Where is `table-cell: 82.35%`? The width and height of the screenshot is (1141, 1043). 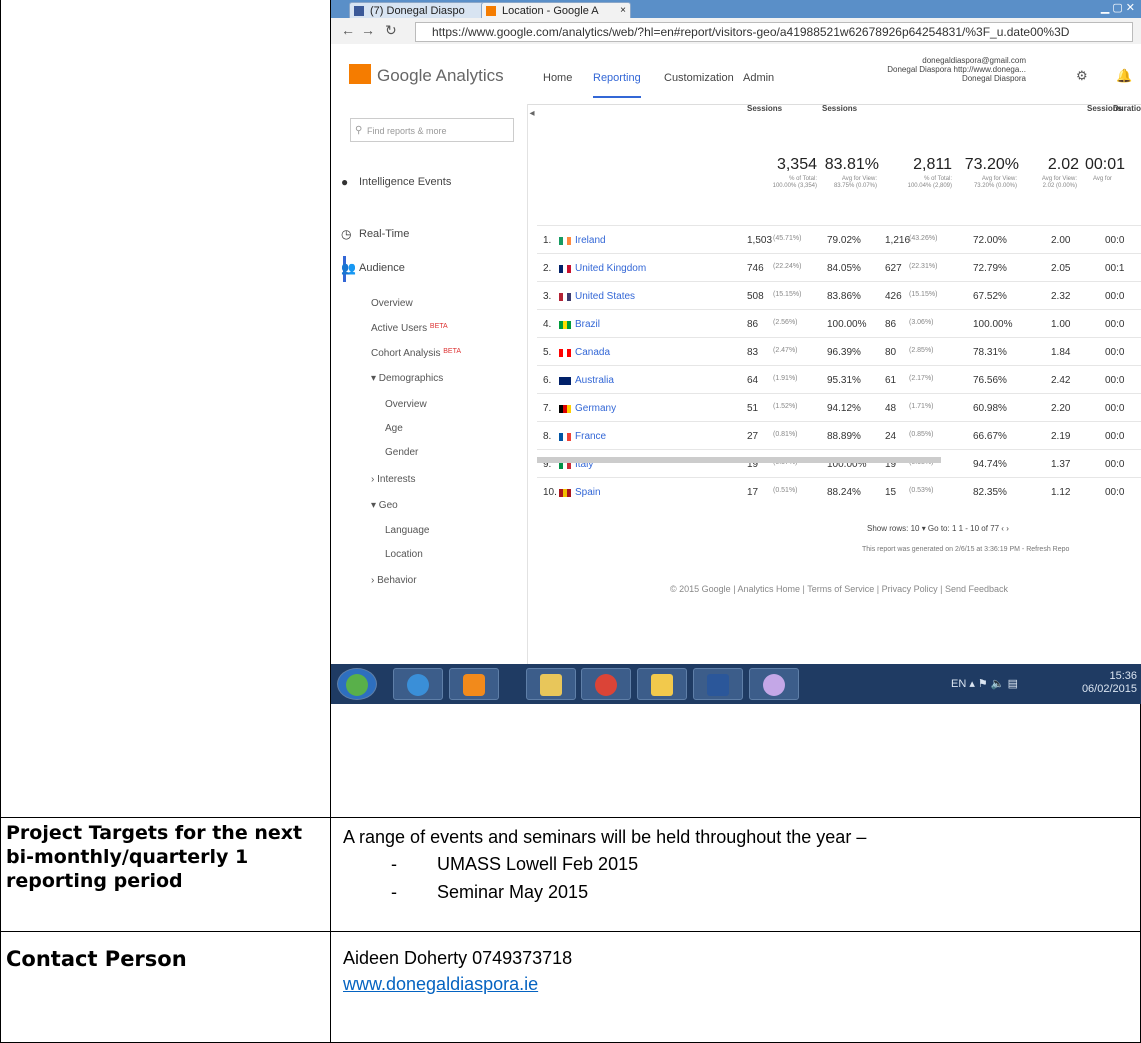 table-cell: 82.35% is located at coordinates (990, 492).